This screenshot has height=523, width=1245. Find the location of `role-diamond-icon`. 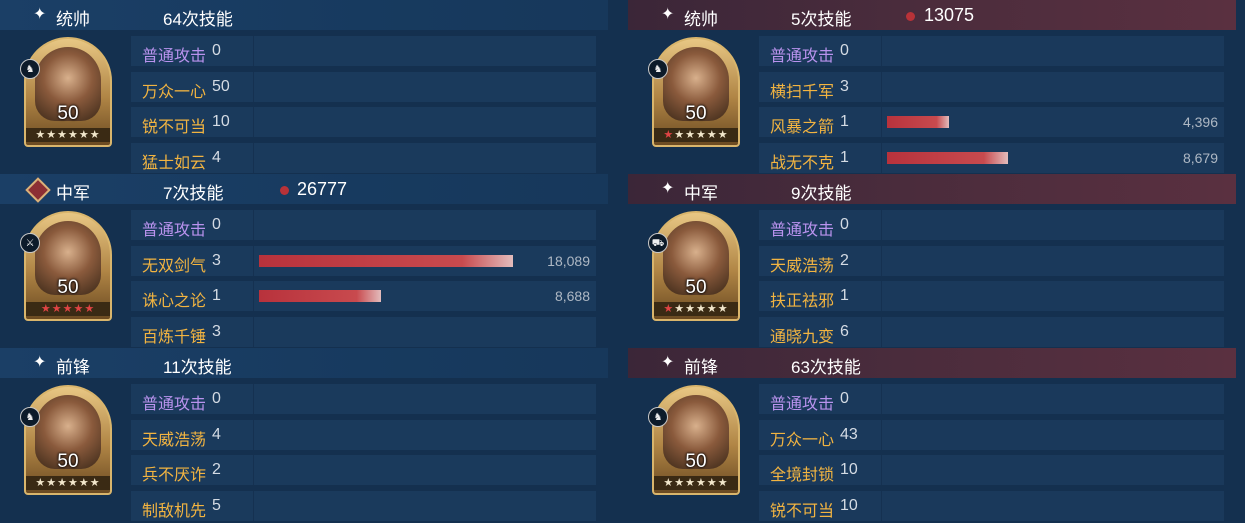

role-diamond-icon is located at coordinates (38, 190).